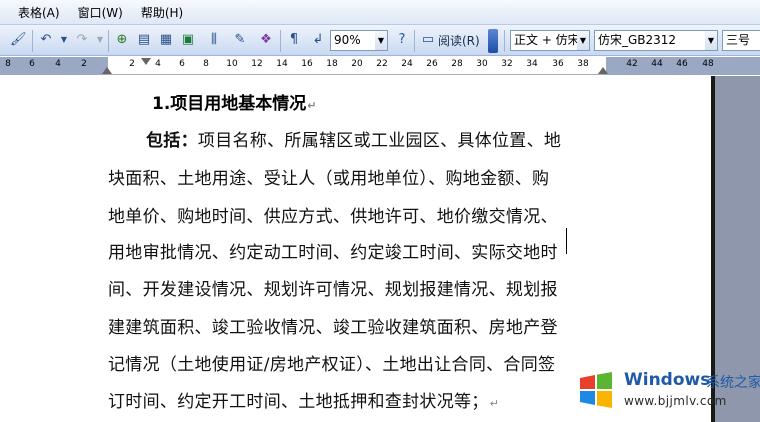 This screenshot has width=760, height=422. What do you see at coordinates (18, 40) in the screenshot?
I see `format-painter-icon: 🖌` at bounding box center [18, 40].